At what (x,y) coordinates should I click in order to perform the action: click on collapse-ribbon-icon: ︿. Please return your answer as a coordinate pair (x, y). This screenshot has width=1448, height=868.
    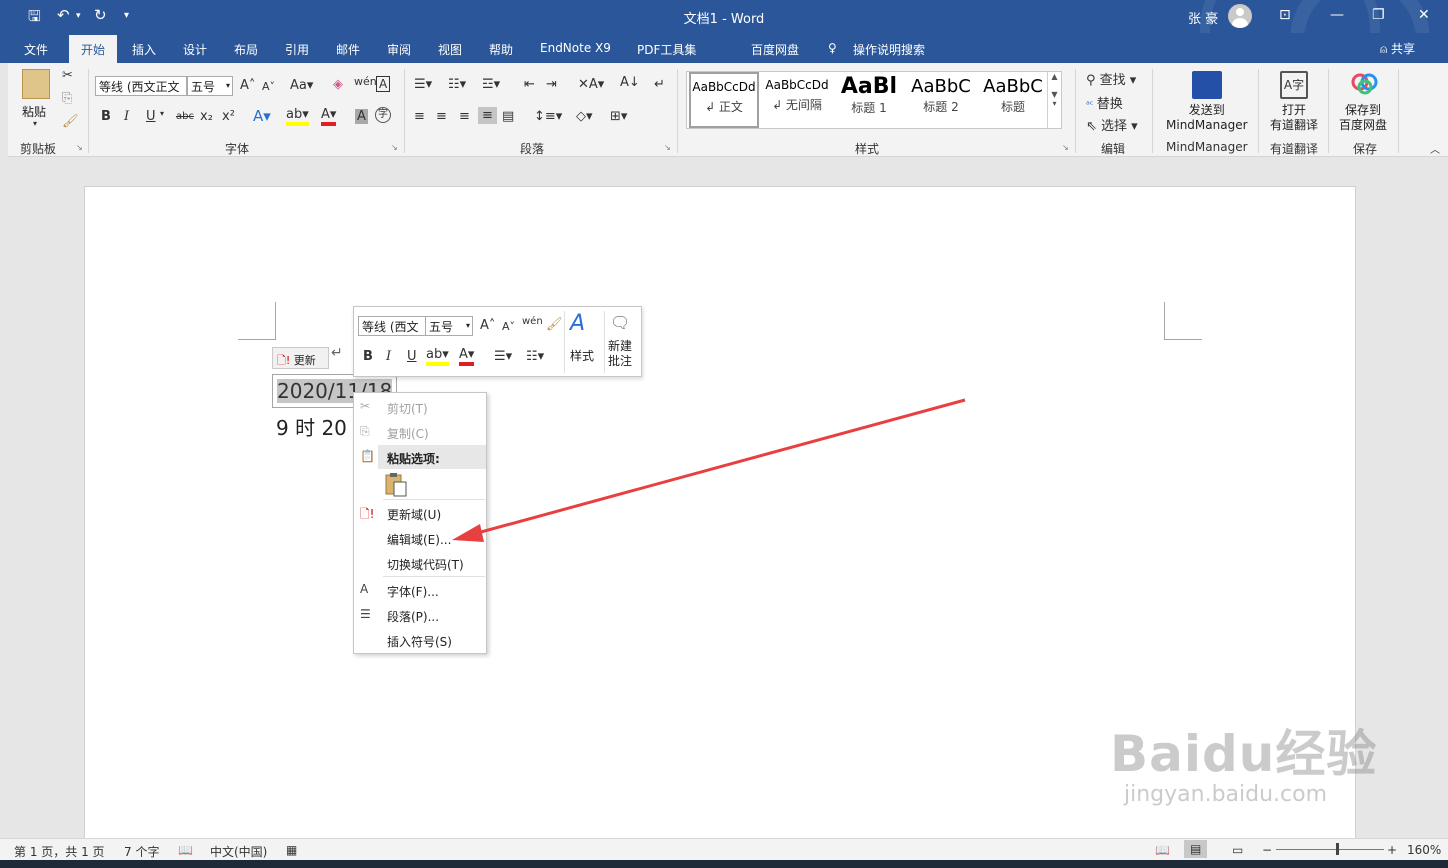
    Looking at the image, I should click on (1435, 148).